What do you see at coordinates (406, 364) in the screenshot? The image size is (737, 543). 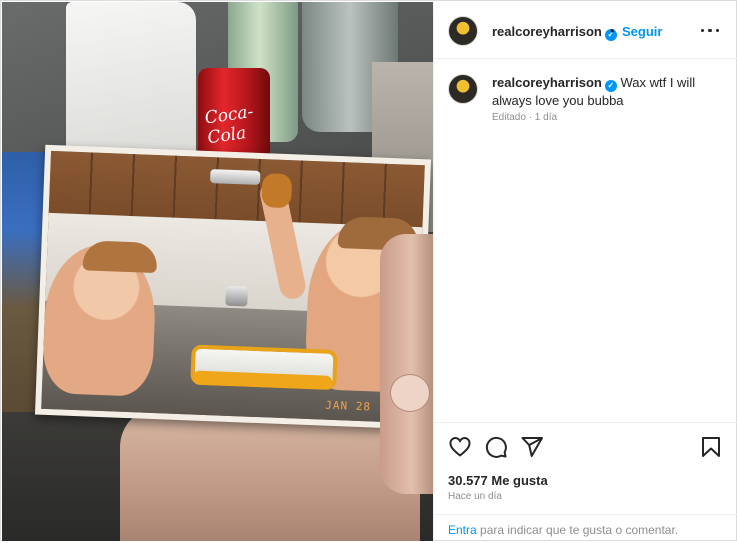 I see `thumb` at bounding box center [406, 364].